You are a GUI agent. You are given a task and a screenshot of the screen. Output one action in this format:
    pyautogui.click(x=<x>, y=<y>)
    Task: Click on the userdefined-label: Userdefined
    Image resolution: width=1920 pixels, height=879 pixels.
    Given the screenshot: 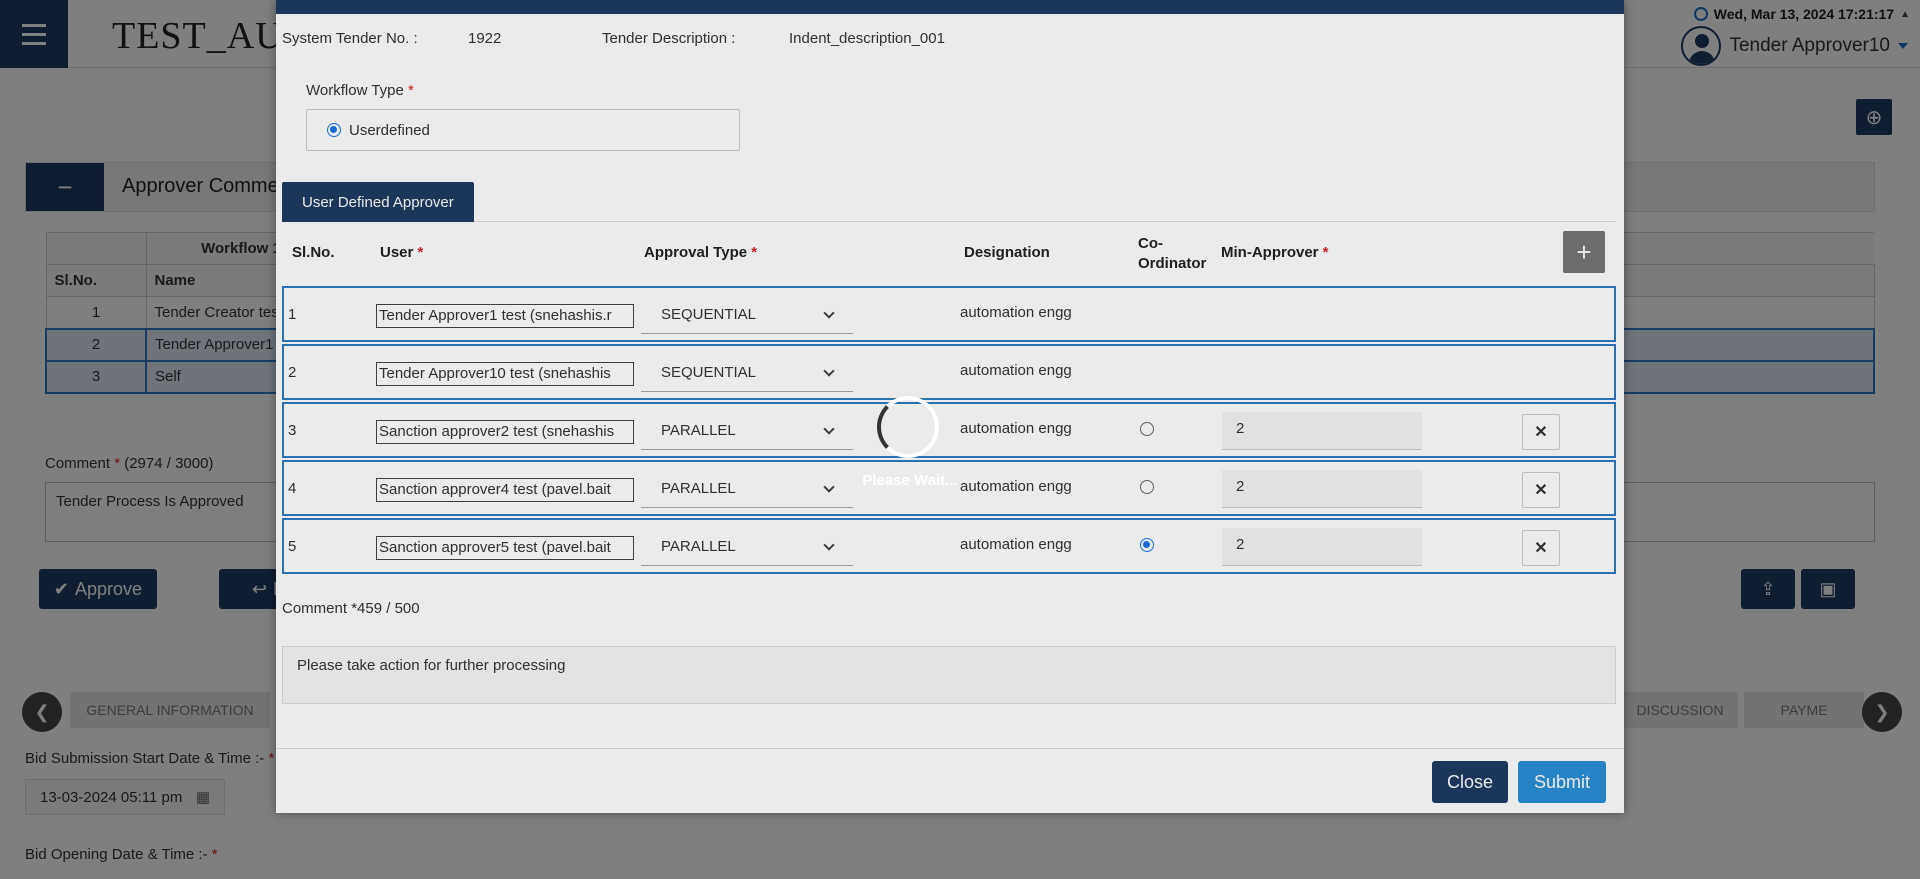 What is the action you would take?
    pyautogui.click(x=389, y=130)
    